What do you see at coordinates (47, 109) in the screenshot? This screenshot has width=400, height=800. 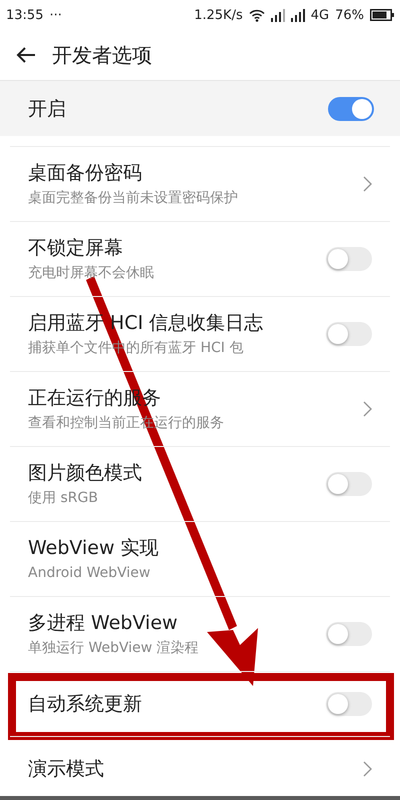 I see `row-title: 开启` at bounding box center [47, 109].